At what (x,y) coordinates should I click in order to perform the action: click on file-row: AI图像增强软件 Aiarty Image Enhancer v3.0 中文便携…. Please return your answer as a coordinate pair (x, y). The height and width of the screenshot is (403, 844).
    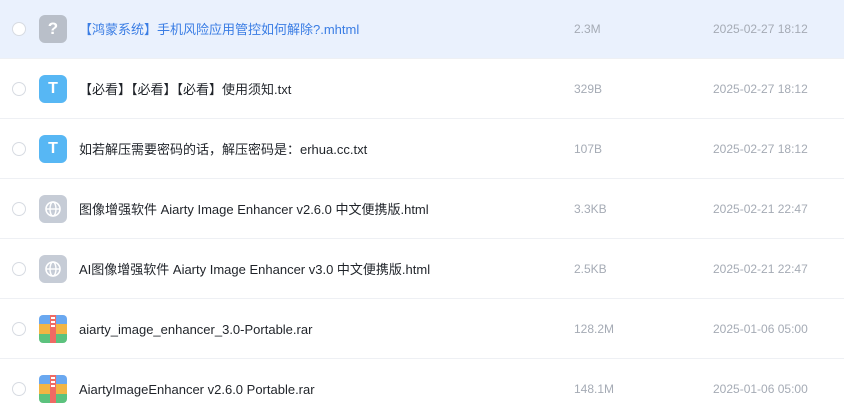
    Looking at the image, I should click on (422, 269).